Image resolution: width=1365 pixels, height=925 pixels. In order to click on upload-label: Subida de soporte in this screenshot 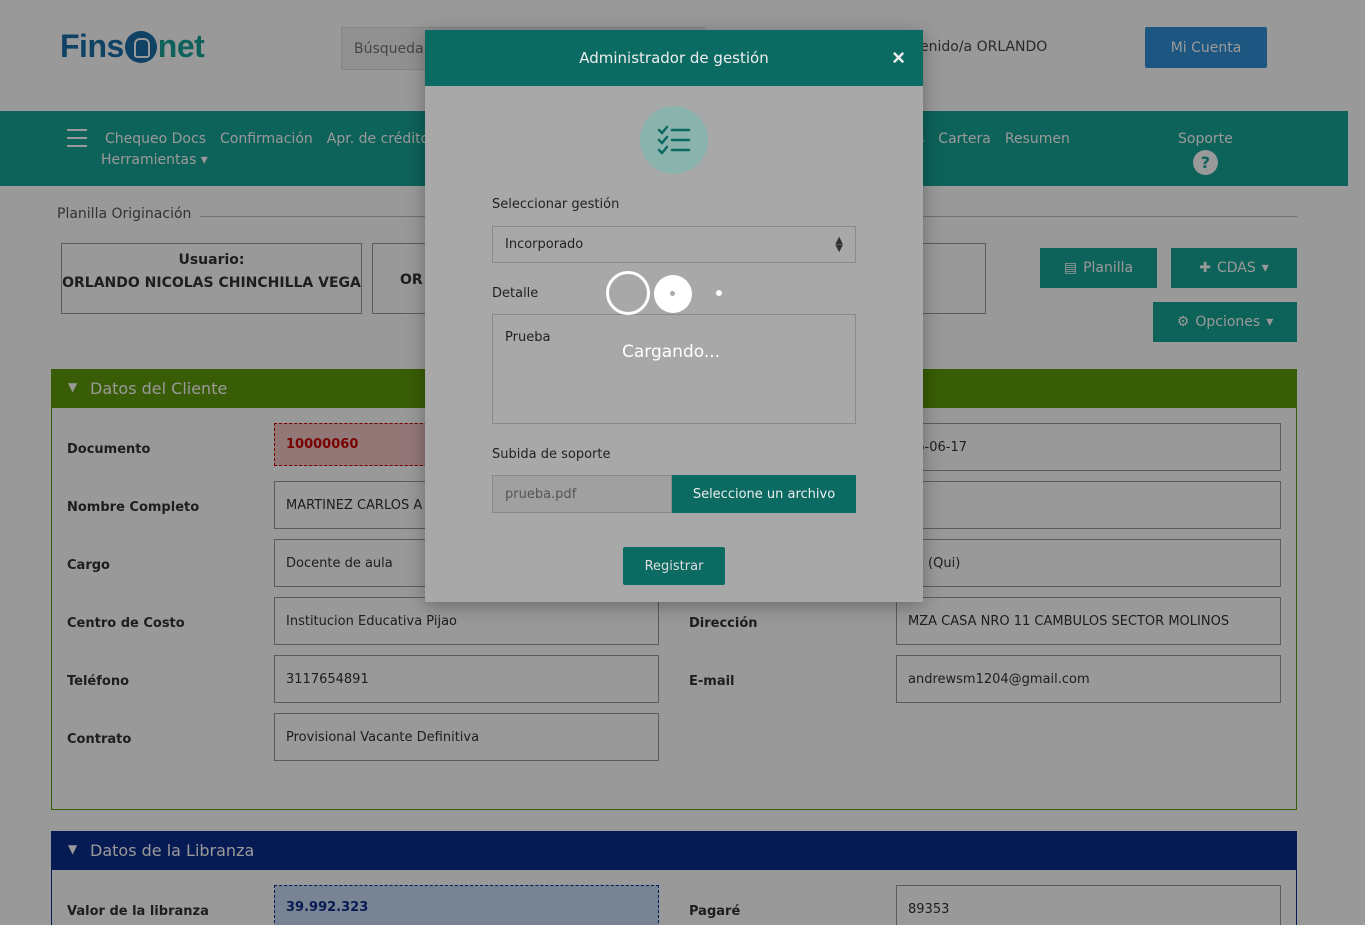, I will do `click(551, 454)`.